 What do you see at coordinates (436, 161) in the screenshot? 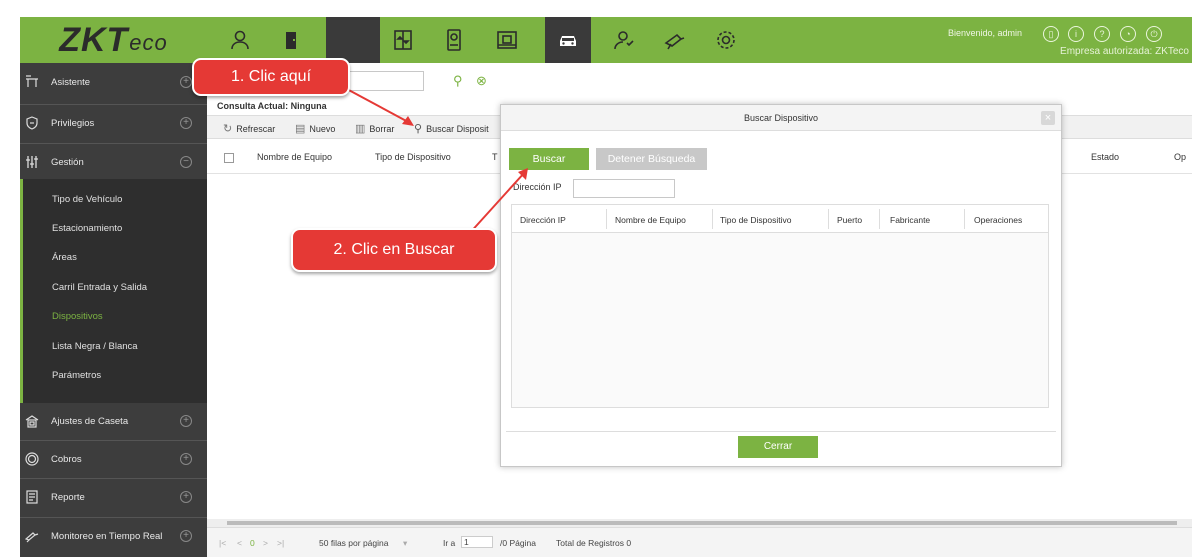
I see `callout-arrows` at bounding box center [436, 161].